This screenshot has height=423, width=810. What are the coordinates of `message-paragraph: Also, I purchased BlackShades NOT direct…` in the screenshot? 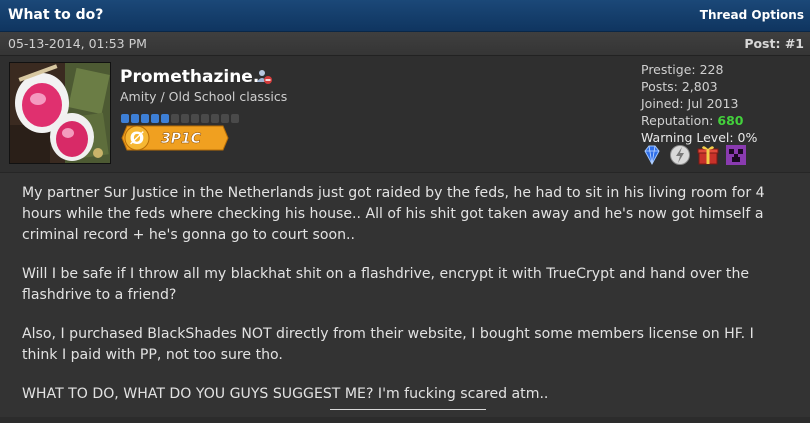 It's located at (388, 344).